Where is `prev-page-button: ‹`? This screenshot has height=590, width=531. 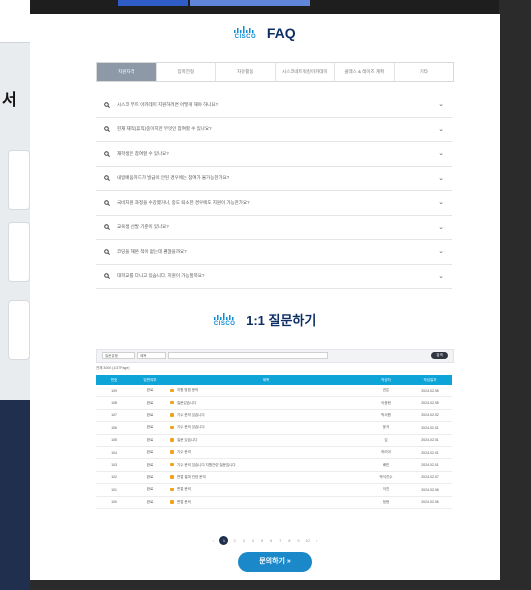
prev-page-button: ‹ is located at coordinates (213, 540).